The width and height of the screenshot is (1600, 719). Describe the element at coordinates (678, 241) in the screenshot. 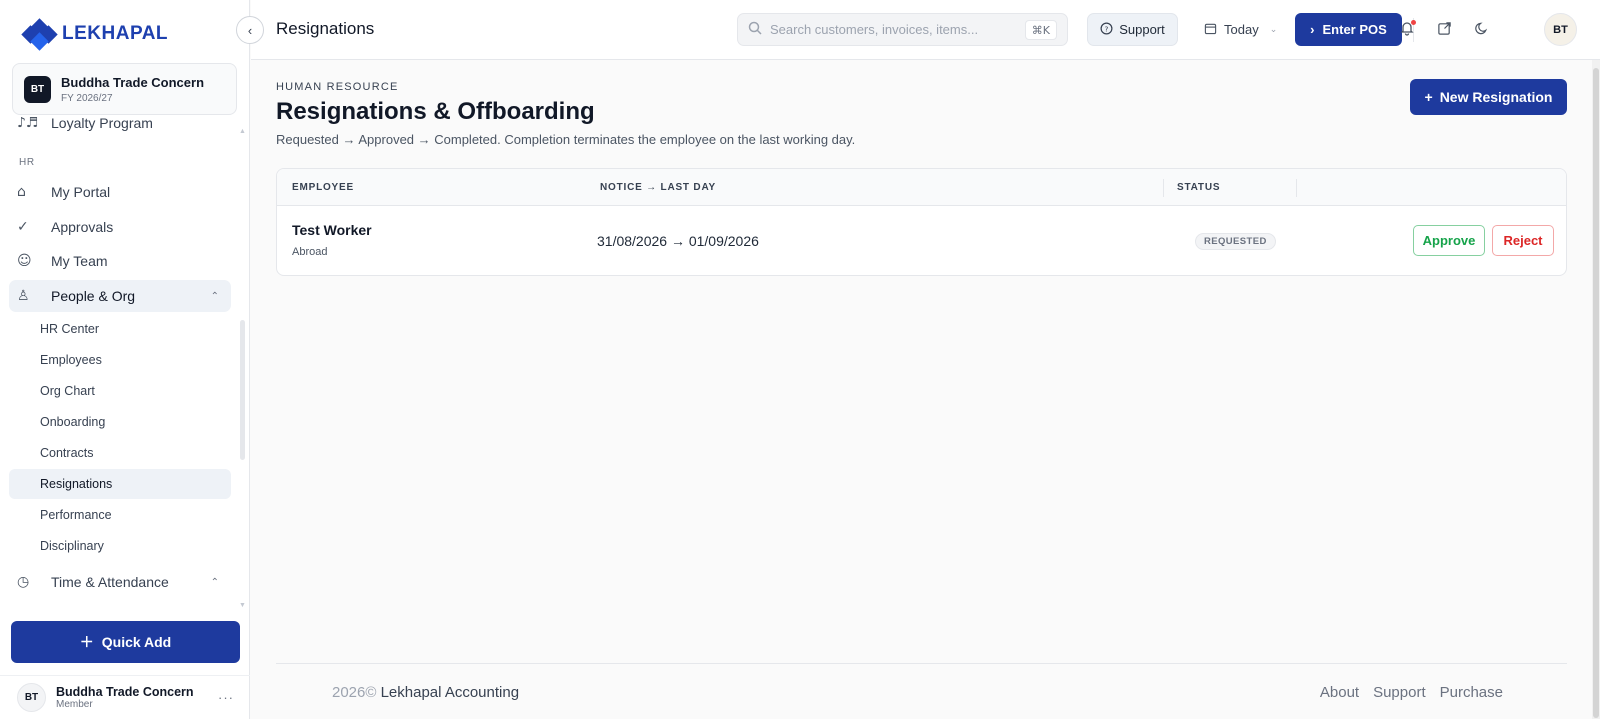

I see `notice-dates: 31/08/2026 → 01/09/2026` at that location.